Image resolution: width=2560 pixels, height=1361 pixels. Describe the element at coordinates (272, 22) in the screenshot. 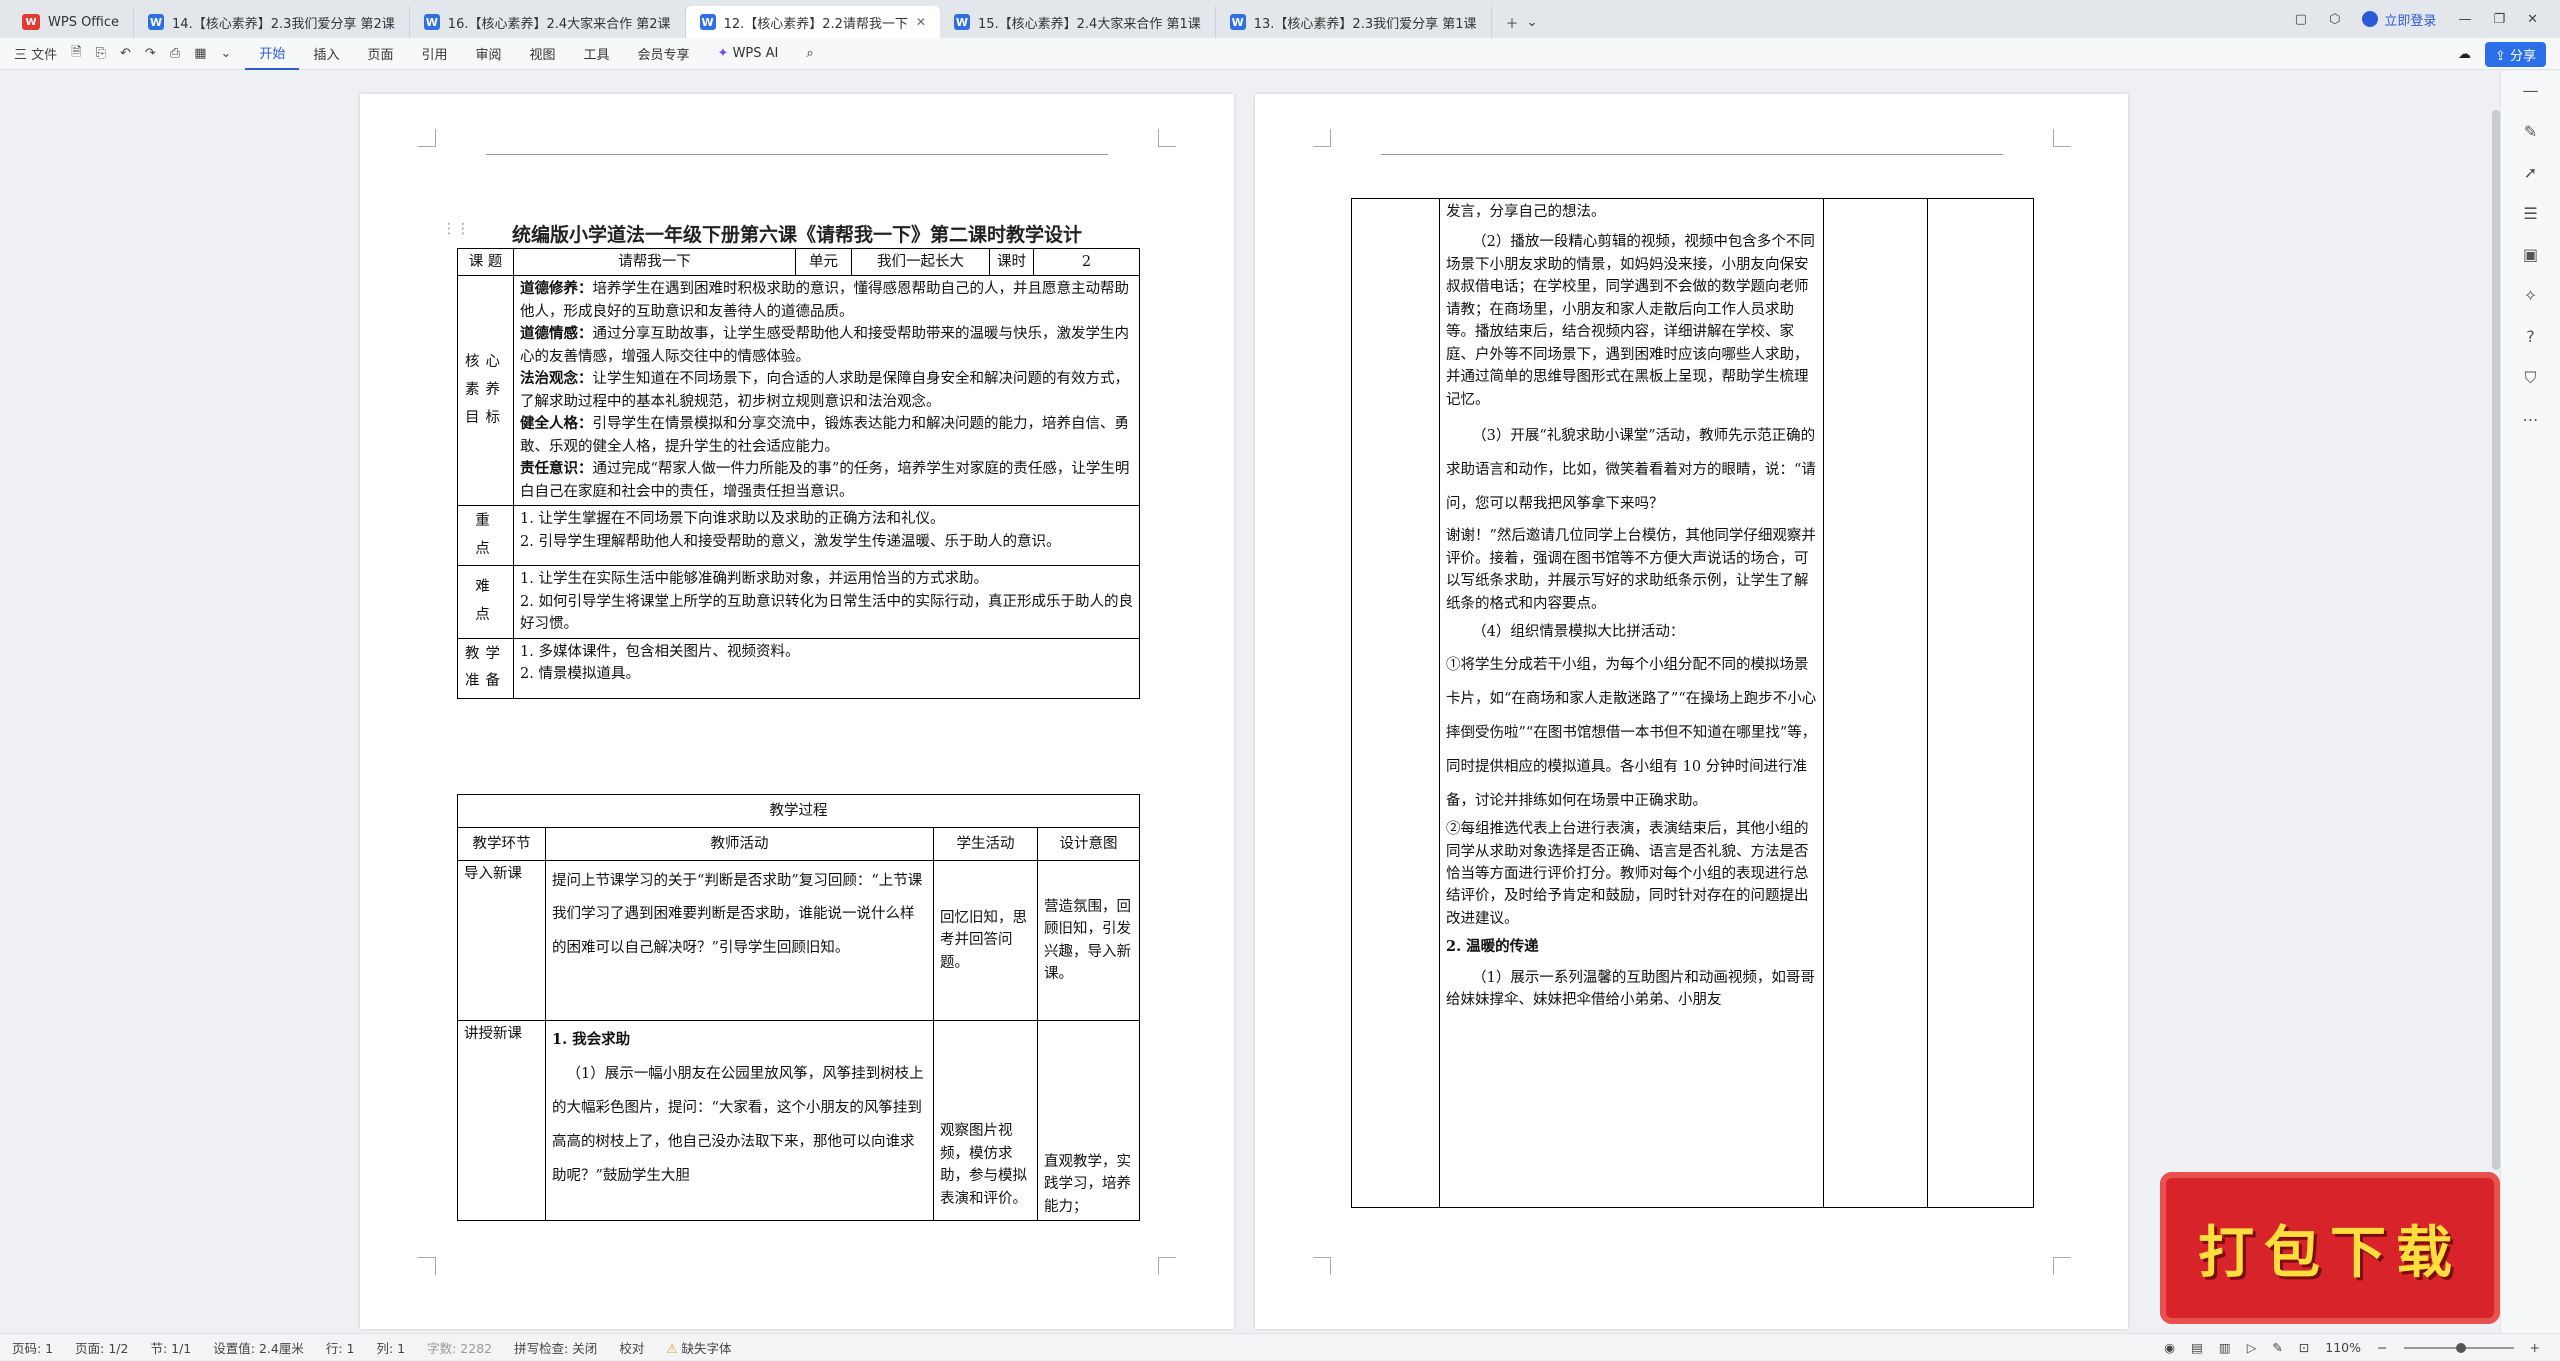

I see `tab-doc-14: W 14.【核心素养】2.3我们爱分享 第2课` at that location.